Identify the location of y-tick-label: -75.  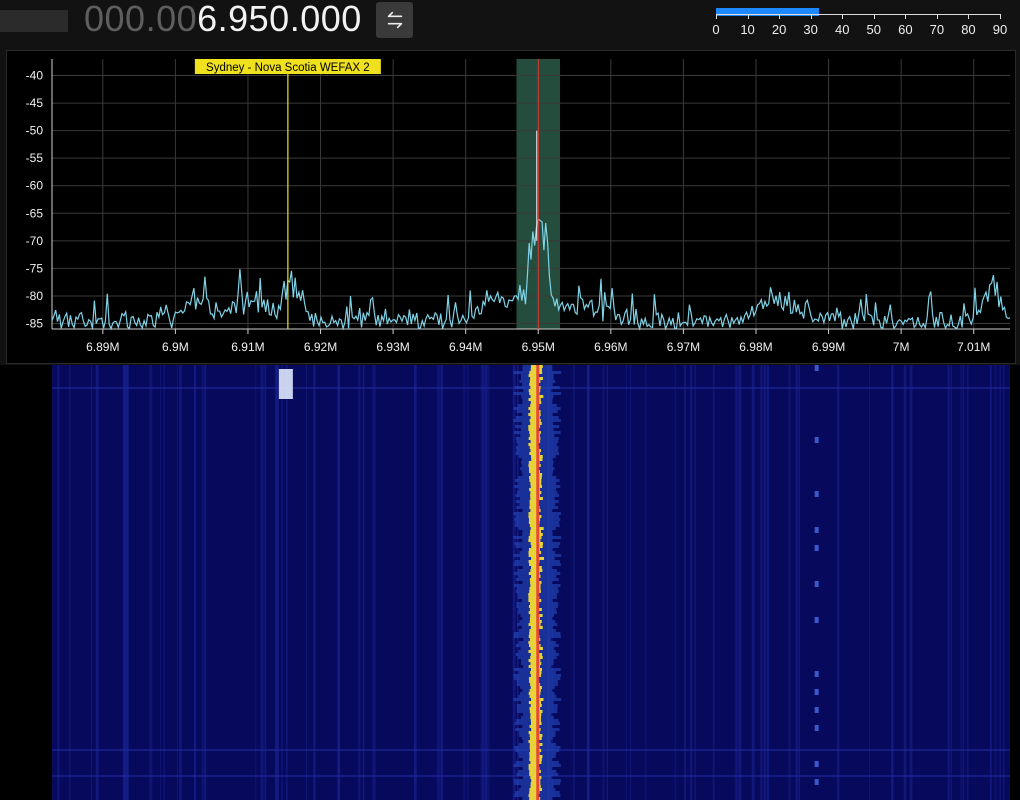
(35, 268).